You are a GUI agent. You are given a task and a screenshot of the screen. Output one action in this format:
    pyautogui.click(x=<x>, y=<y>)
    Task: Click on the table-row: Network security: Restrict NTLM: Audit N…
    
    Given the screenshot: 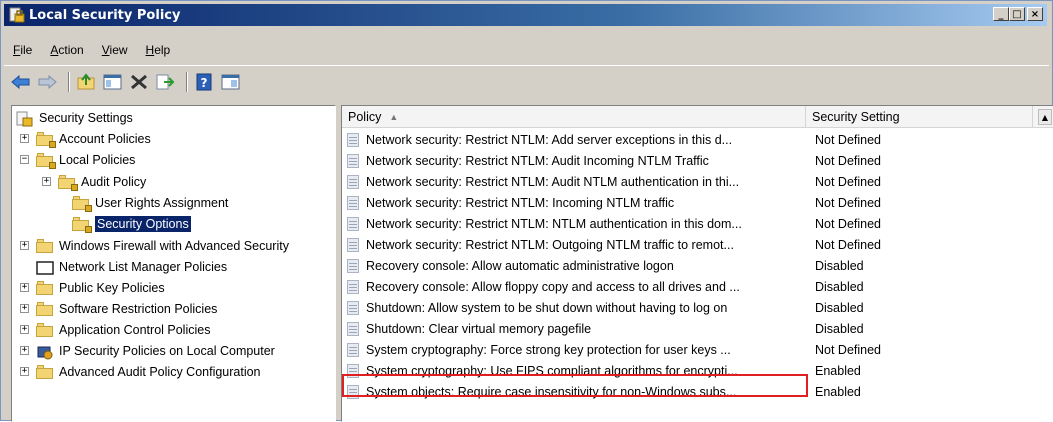 What is the action you would take?
    pyautogui.click(x=697, y=181)
    